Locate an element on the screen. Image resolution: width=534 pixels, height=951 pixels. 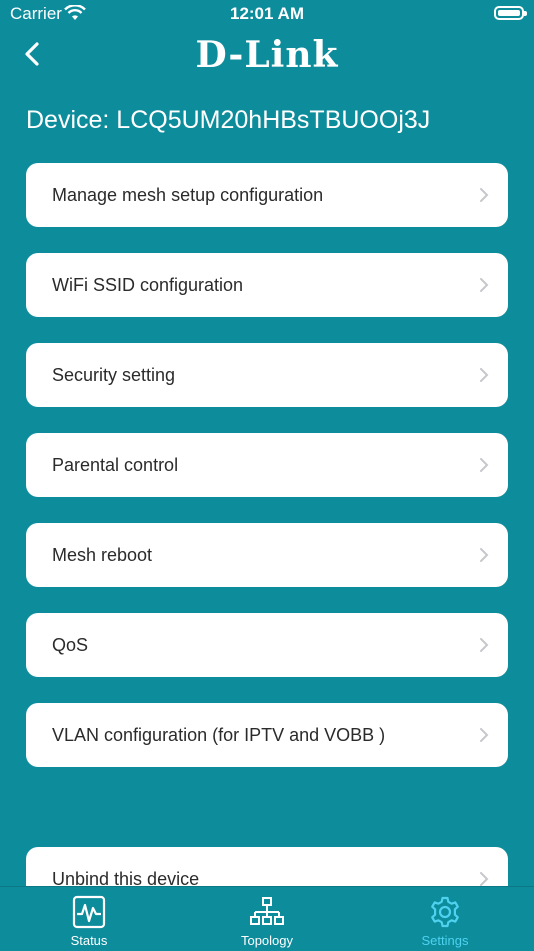
menu-item-label: Mesh reboot is located at coordinates (102, 555).